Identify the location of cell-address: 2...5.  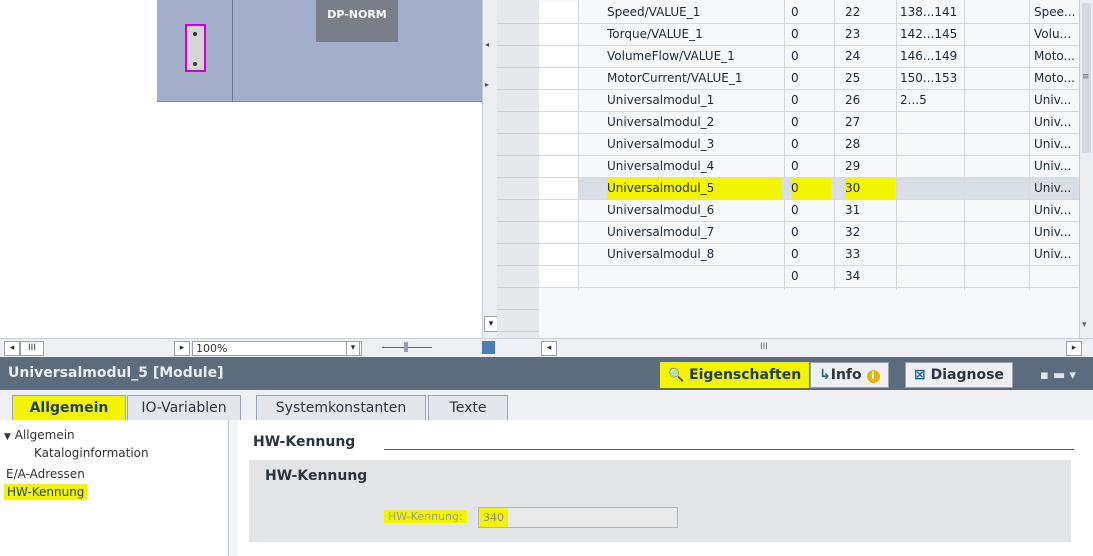
(930, 100).